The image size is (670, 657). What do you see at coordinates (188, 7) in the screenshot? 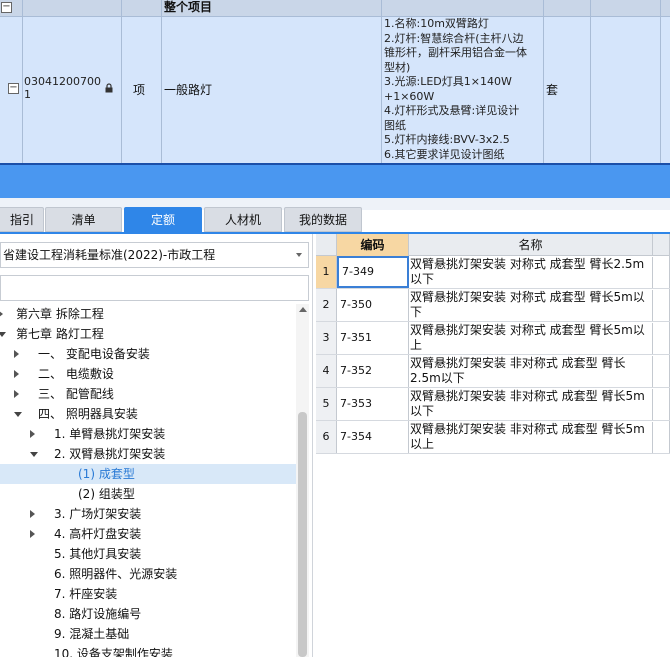
I see `group-title: 整个项目` at bounding box center [188, 7].